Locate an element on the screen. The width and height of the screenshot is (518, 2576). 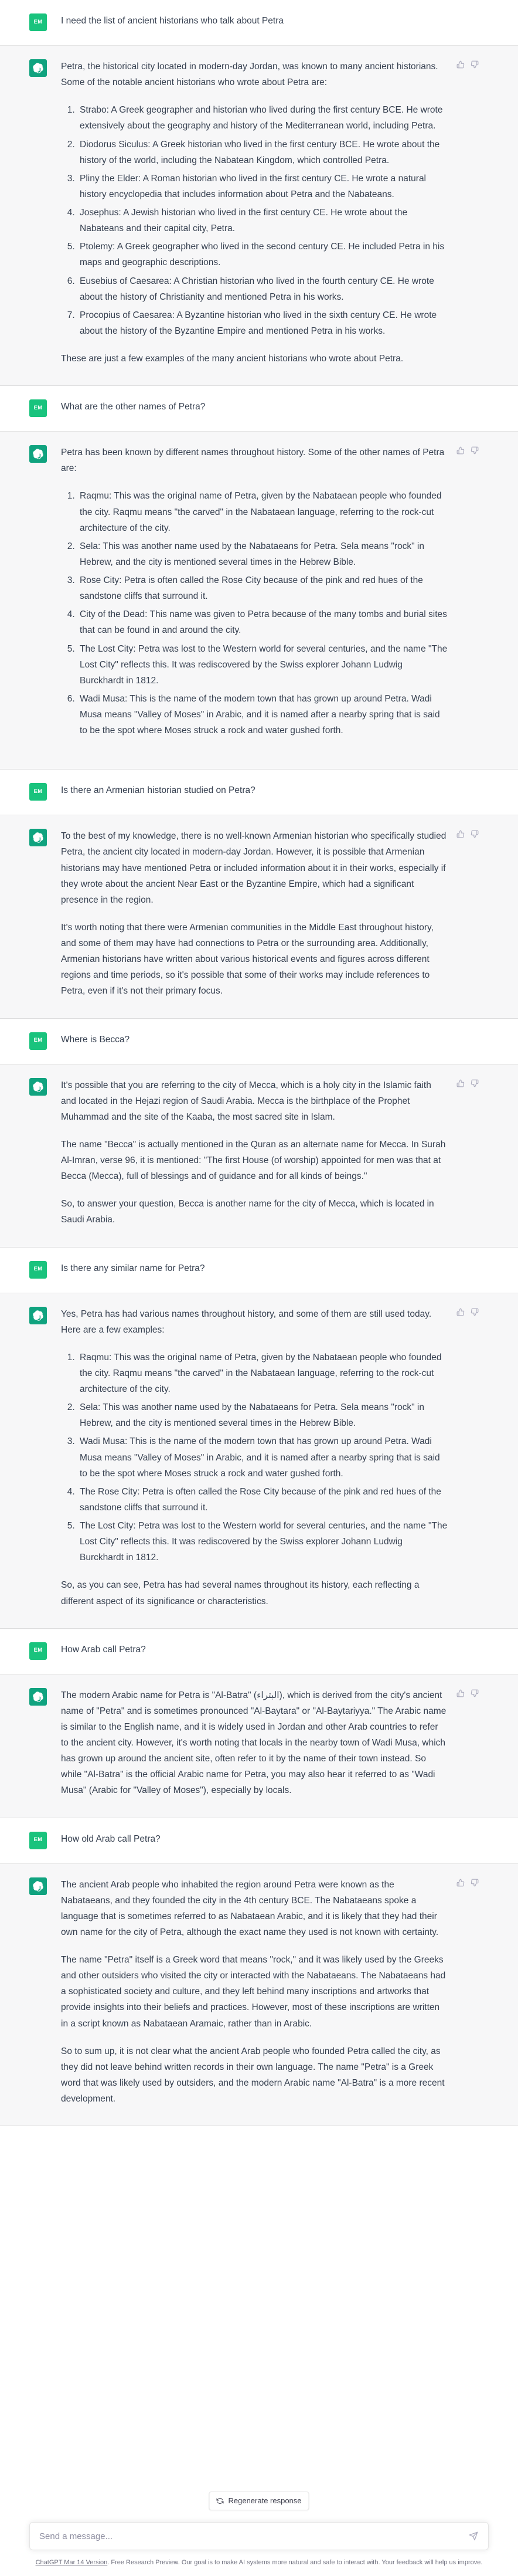
user-message: EM Where is Becca? is located at coordinates (259, 1042).